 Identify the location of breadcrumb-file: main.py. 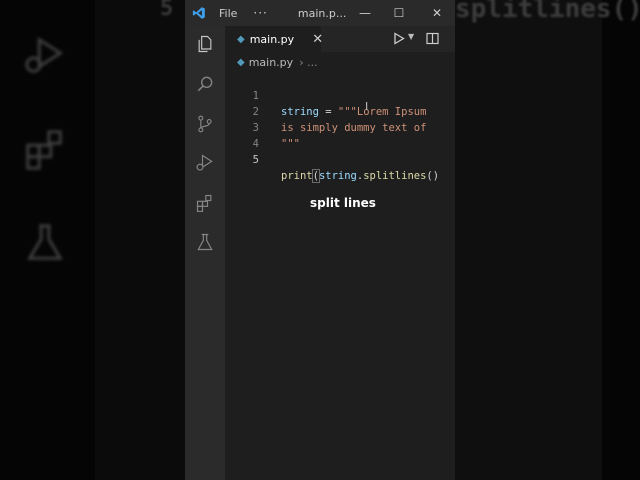
(271, 62).